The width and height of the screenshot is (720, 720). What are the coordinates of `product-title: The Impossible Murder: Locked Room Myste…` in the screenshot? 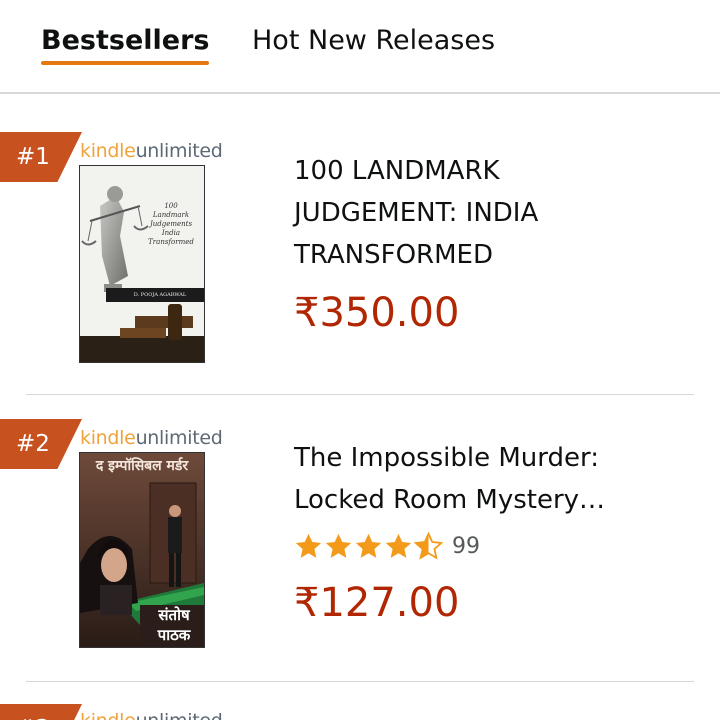 It's located at (449, 479).